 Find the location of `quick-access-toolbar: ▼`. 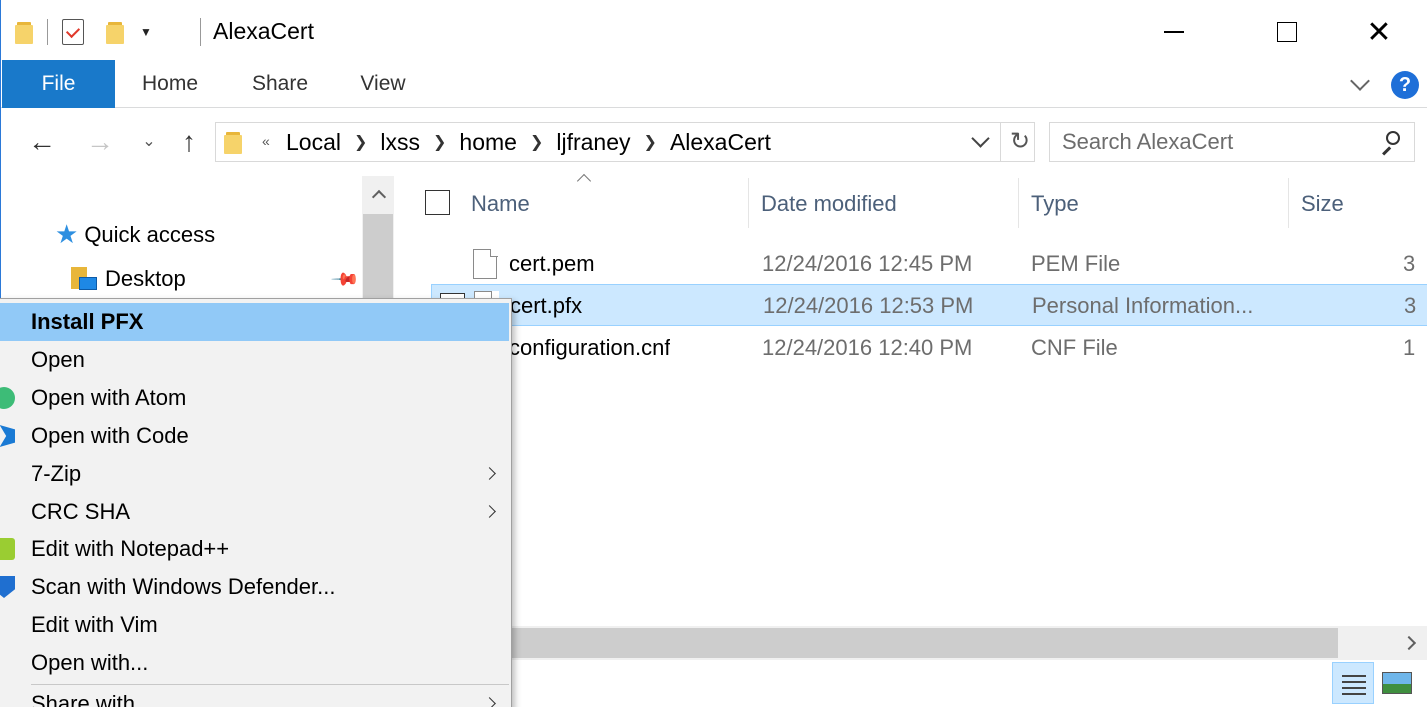

quick-access-toolbar: ▼ is located at coordinates (83, 32).